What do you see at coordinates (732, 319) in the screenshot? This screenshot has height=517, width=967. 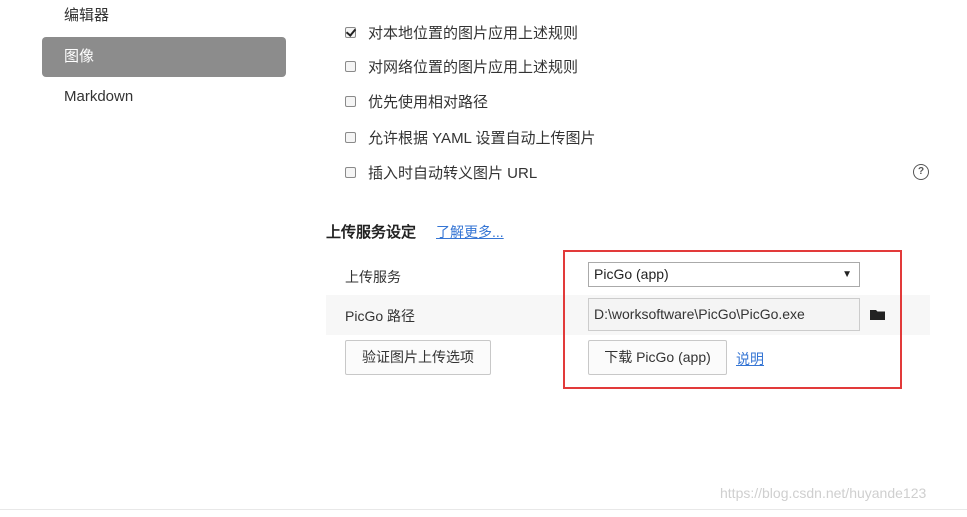 I see `highlight-box` at bounding box center [732, 319].